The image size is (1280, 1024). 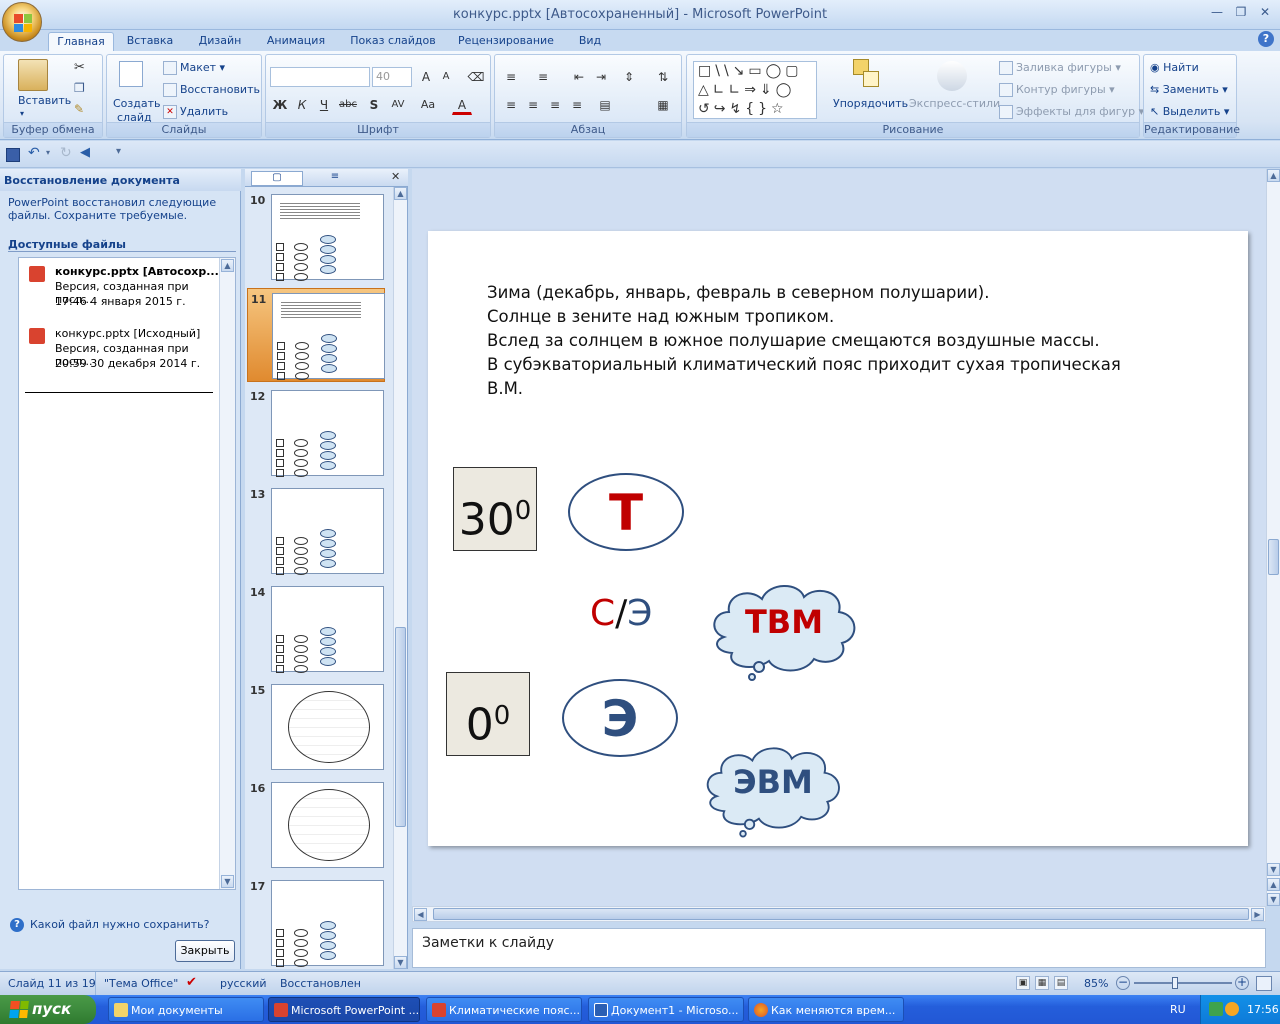 What do you see at coordinates (316, 629) in the screenshot?
I see `slide-thumbnail-item: 14` at bounding box center [316, 629].